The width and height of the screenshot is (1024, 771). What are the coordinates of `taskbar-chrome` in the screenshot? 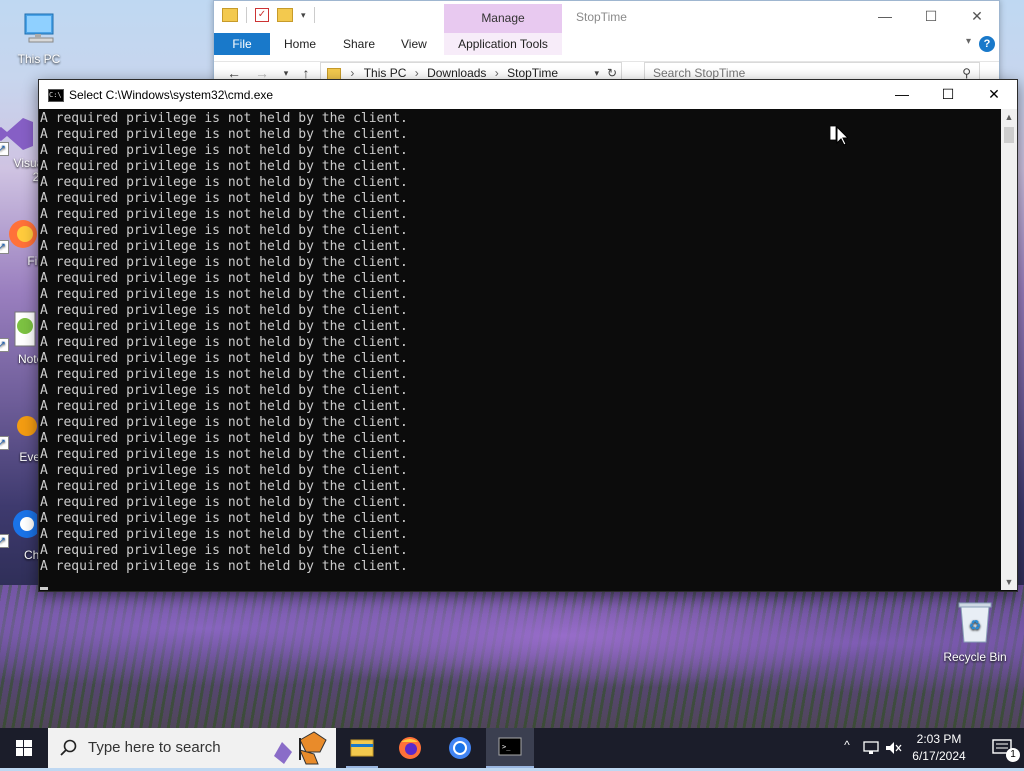 It's located at (460, 748).